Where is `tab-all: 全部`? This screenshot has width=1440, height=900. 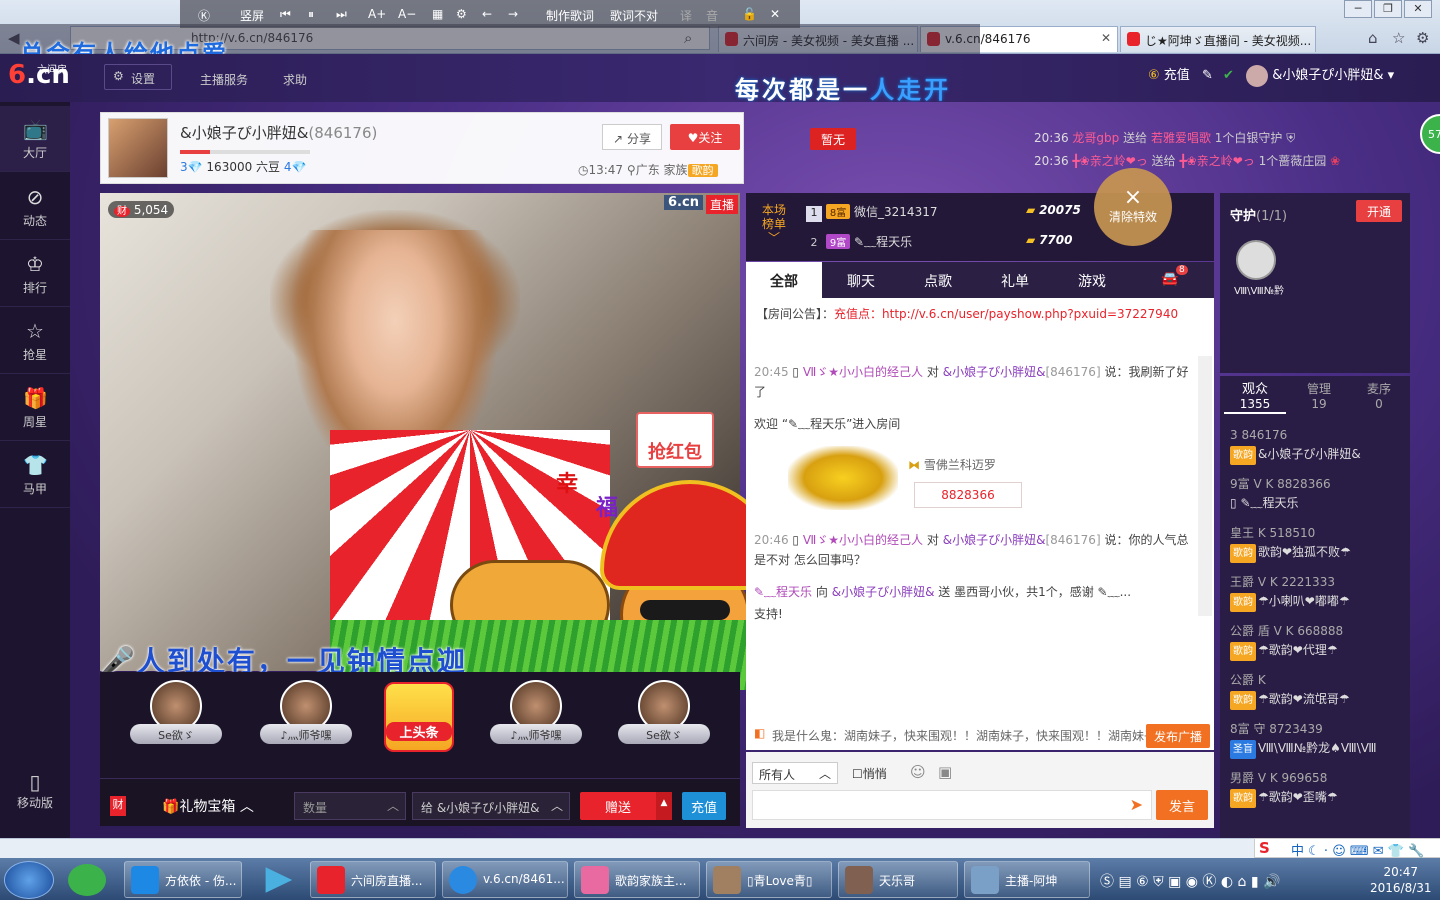 tab-all: 全部 is located at coordinates (784, 280).